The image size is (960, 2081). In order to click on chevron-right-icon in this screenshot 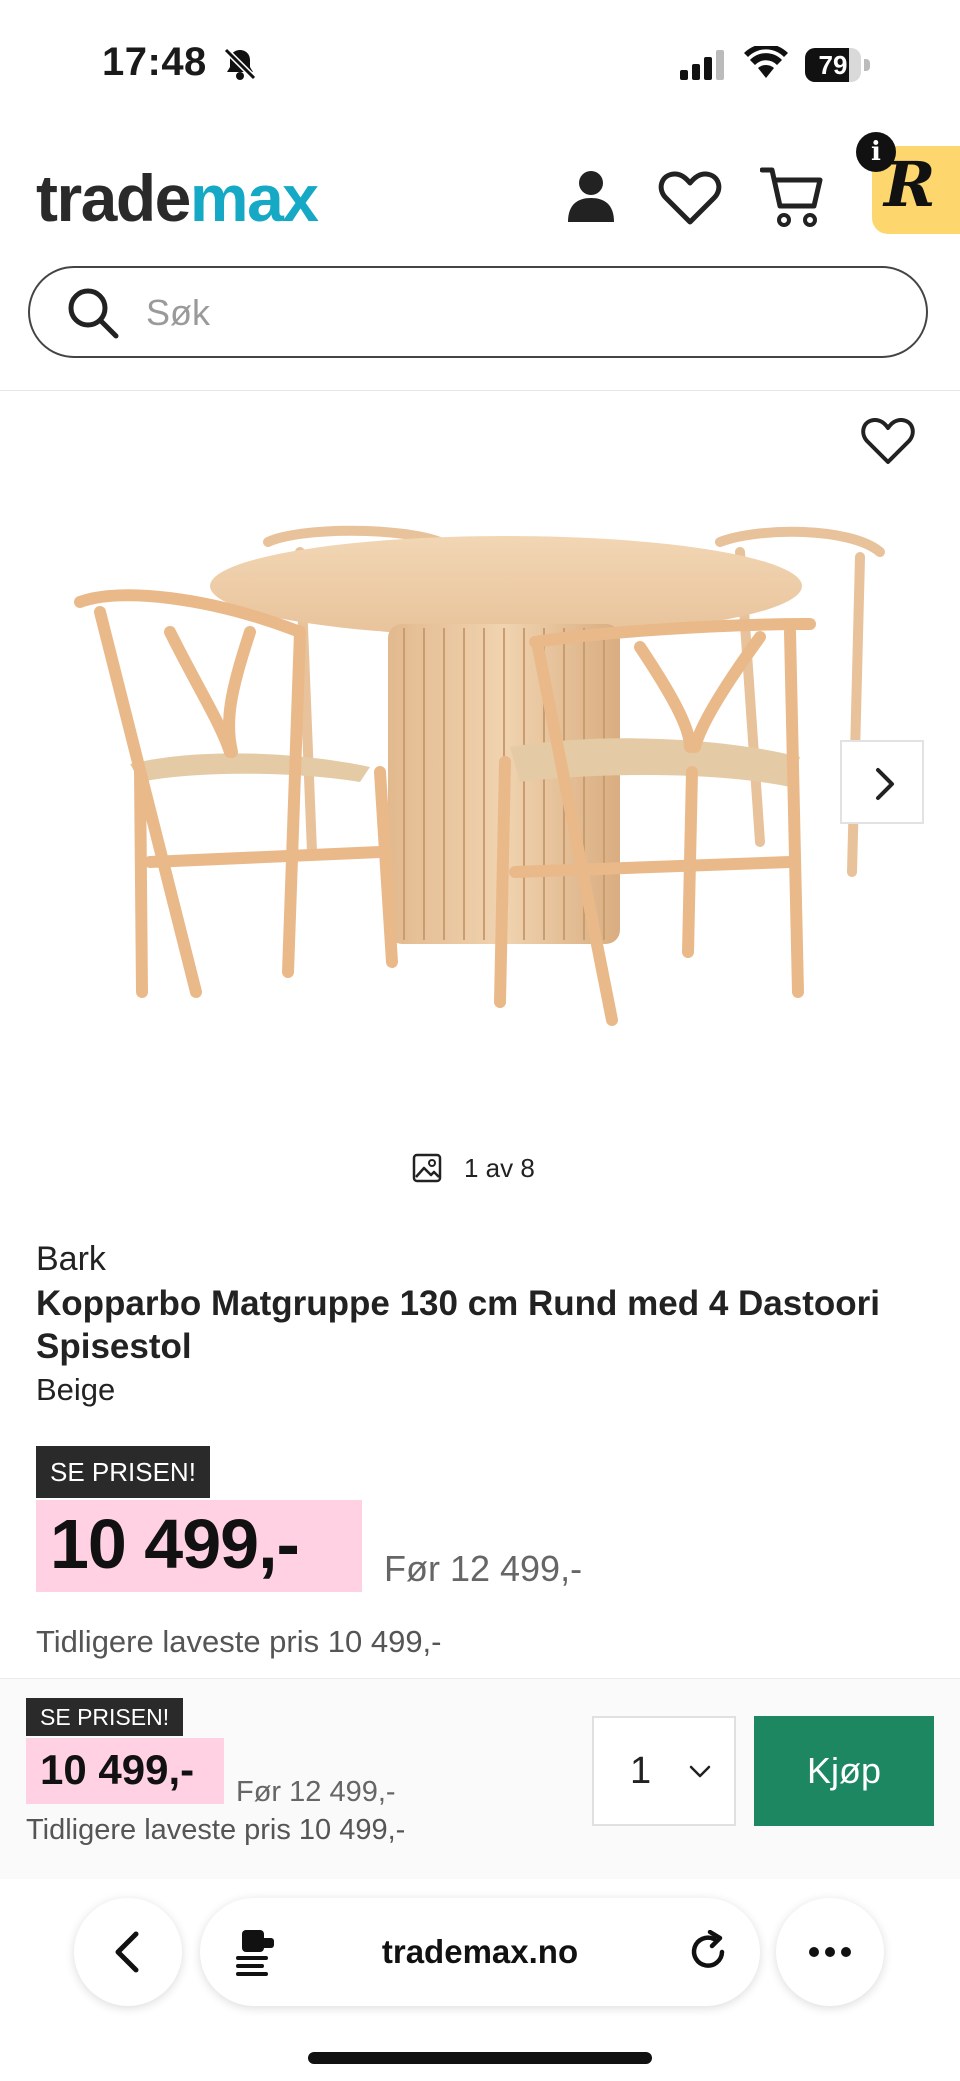, I will do `click(885, 784)`.